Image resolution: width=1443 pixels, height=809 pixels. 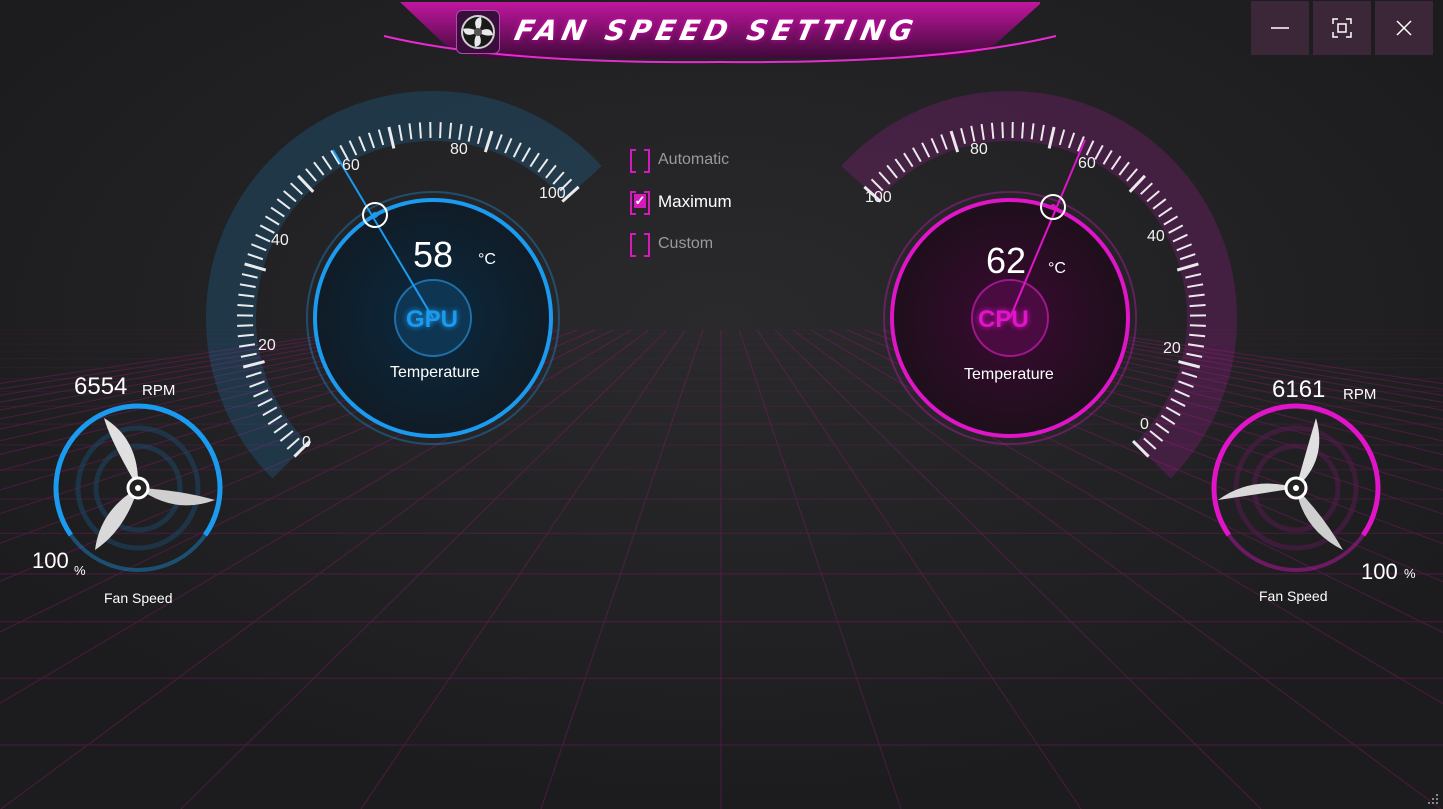 What do you see at coordinates (1410, 573) in the screenshot?
I see `cpu-fan-percent-unit: %` at bounding box center [1410, 573].